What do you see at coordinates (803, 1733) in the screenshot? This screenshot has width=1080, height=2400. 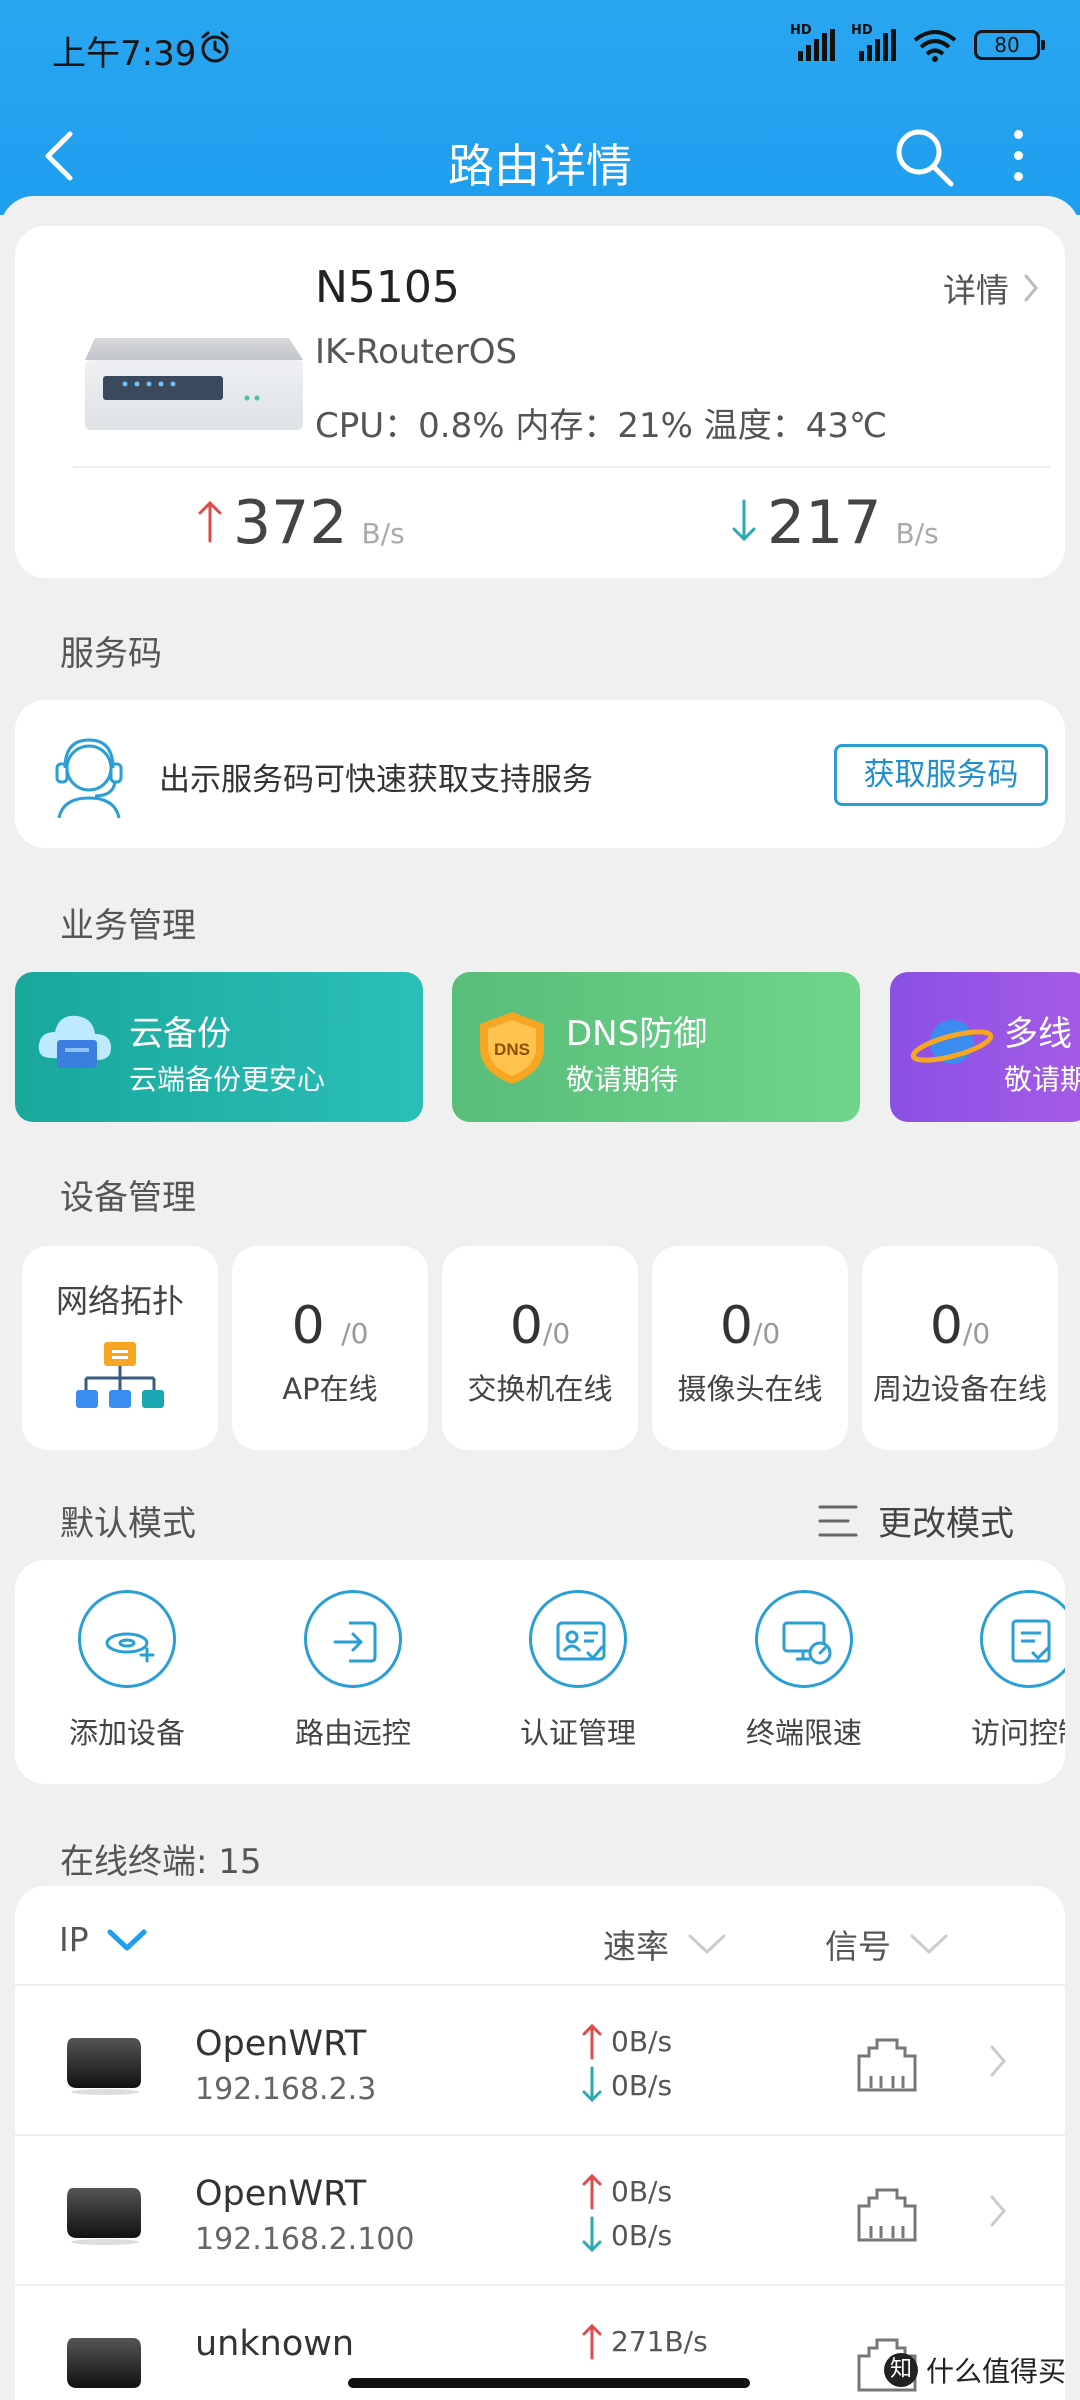 I see `terminal-speed-limit-label: 终端限速` at bounding box center [803, 1733].